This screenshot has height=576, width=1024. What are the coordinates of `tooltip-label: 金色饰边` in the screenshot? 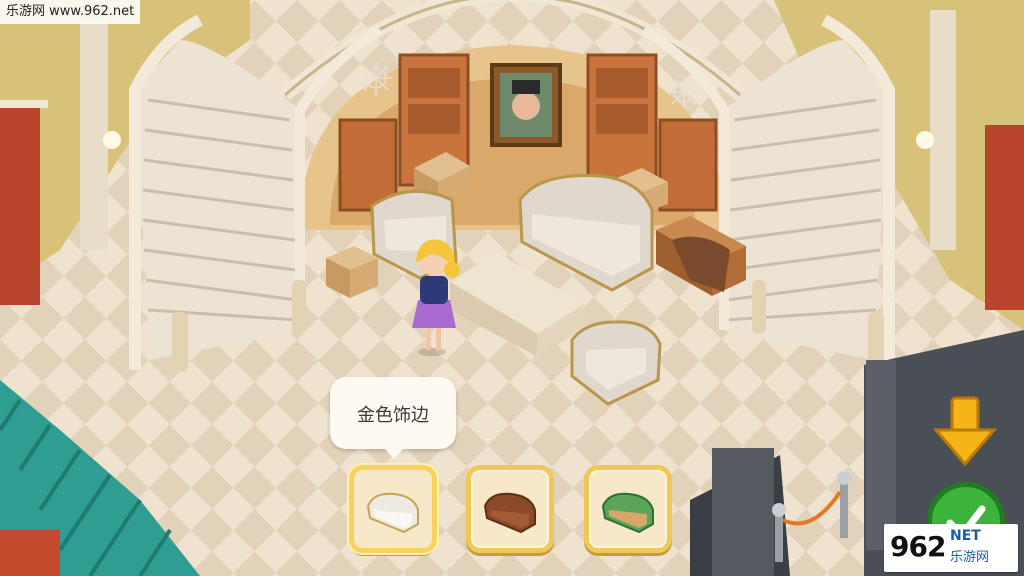 It's located at (393, 415).